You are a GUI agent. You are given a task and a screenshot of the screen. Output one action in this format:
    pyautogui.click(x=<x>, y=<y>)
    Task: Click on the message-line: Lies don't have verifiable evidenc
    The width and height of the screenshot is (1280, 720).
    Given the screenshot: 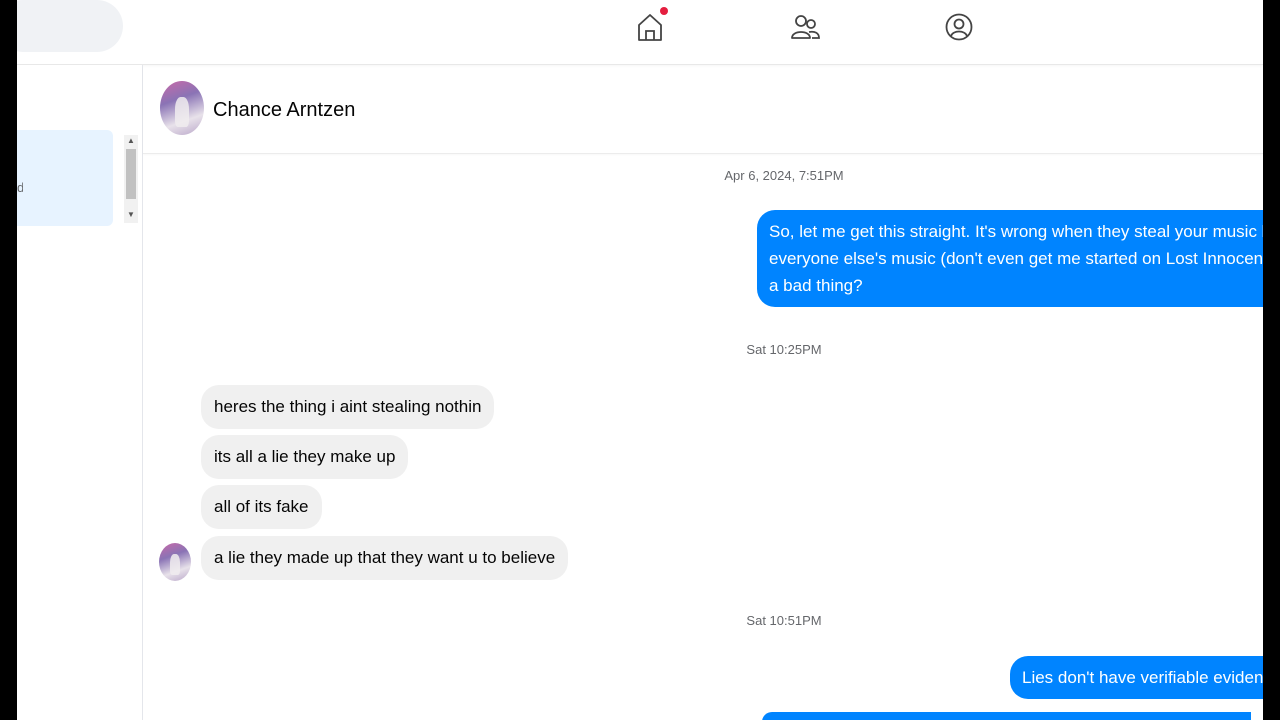 What is the action you would take?
    pyautogui.click(x=1142, y=677)
    